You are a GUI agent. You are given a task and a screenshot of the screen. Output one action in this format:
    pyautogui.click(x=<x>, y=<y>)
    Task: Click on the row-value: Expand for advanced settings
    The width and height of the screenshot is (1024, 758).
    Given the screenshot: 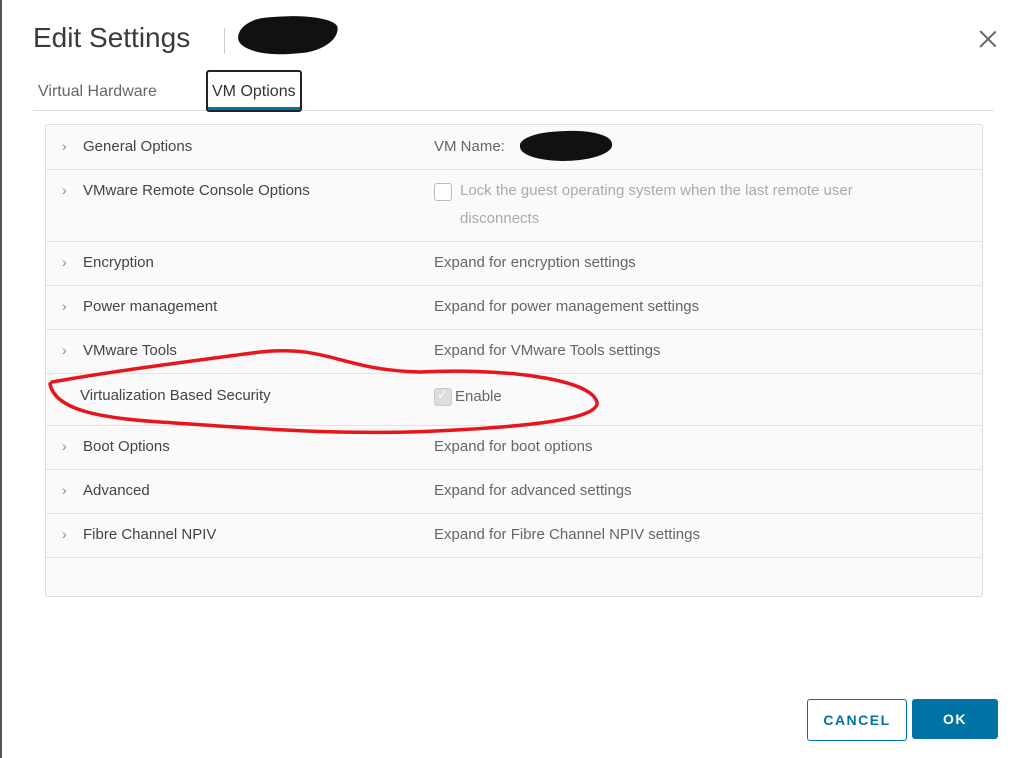 What is the action you would take?
    pyautogui.click(x=533, y=490)
    